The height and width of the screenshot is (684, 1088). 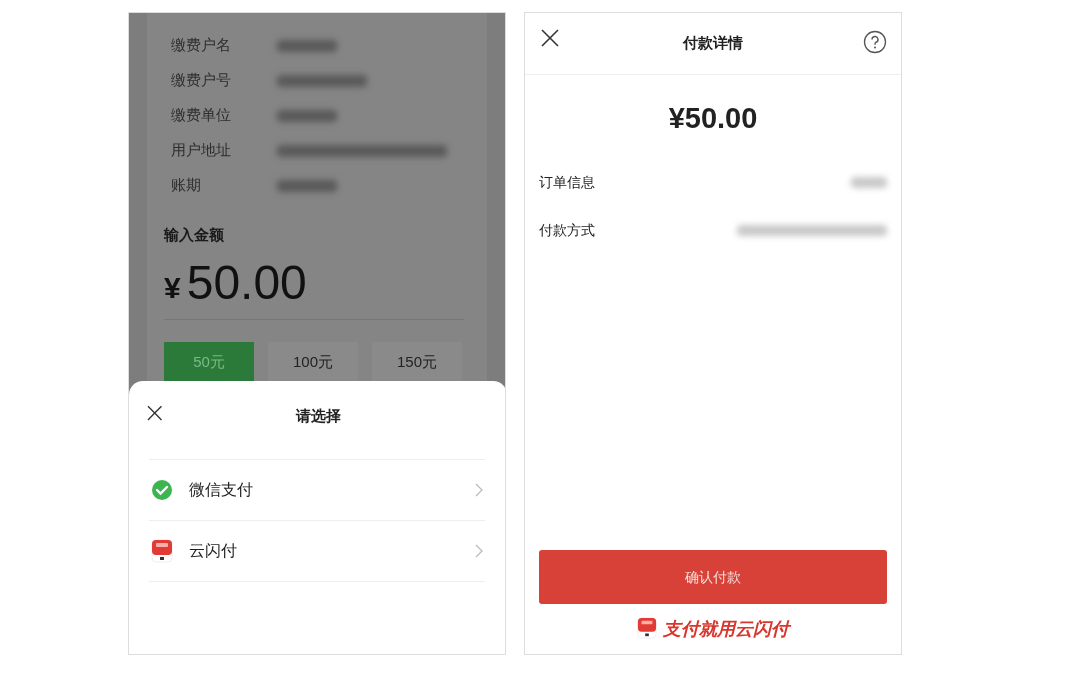 I want to click on page-title: 付款详情, so click(x=713, y=43).